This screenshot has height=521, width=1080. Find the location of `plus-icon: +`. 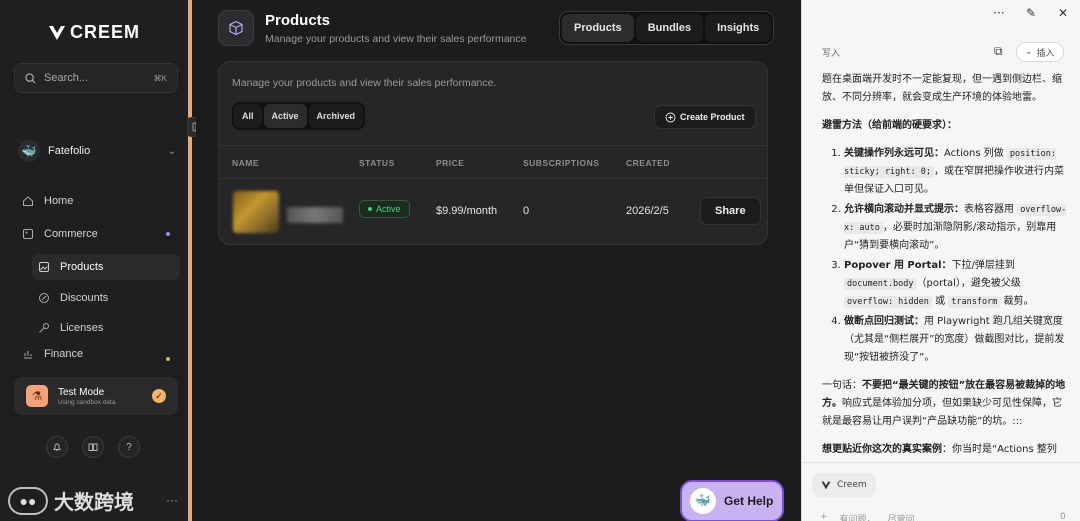

plus-icon: + is located at coordinates (824, 516).